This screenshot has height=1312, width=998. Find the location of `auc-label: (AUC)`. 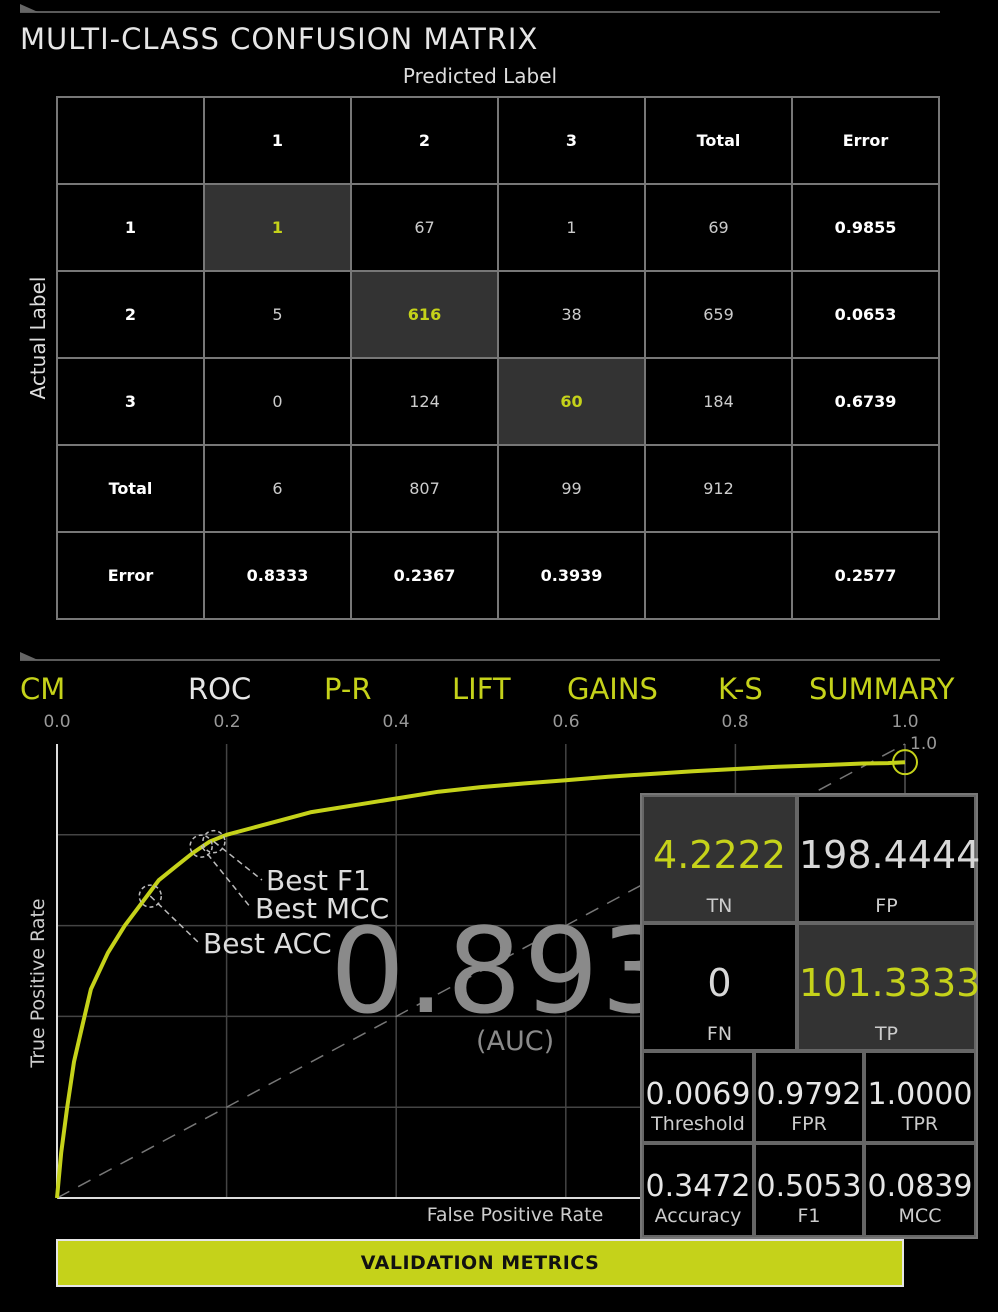

auc-label: (AUC) is located at coordinates (515, 1041).